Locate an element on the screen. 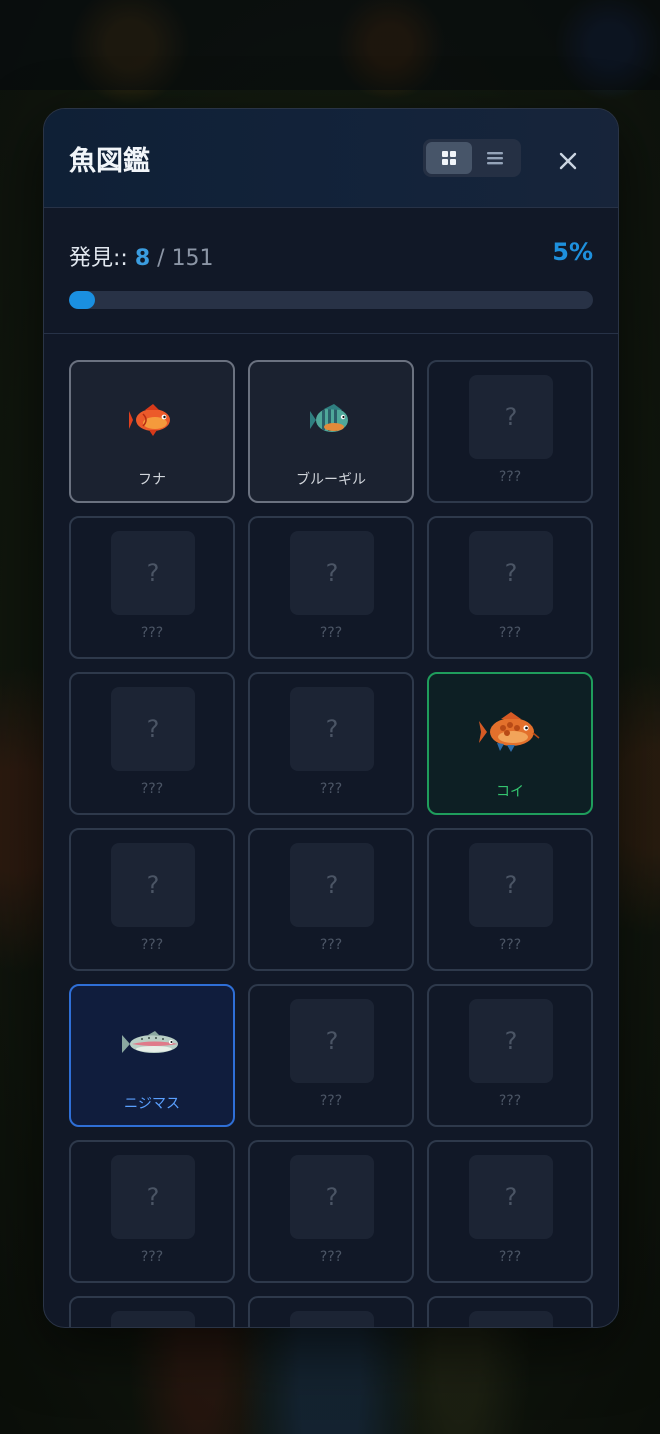 The height and width of the screenshot is (1434, 660). fish-card: ブルーギル is located at coordinates (331, 431).